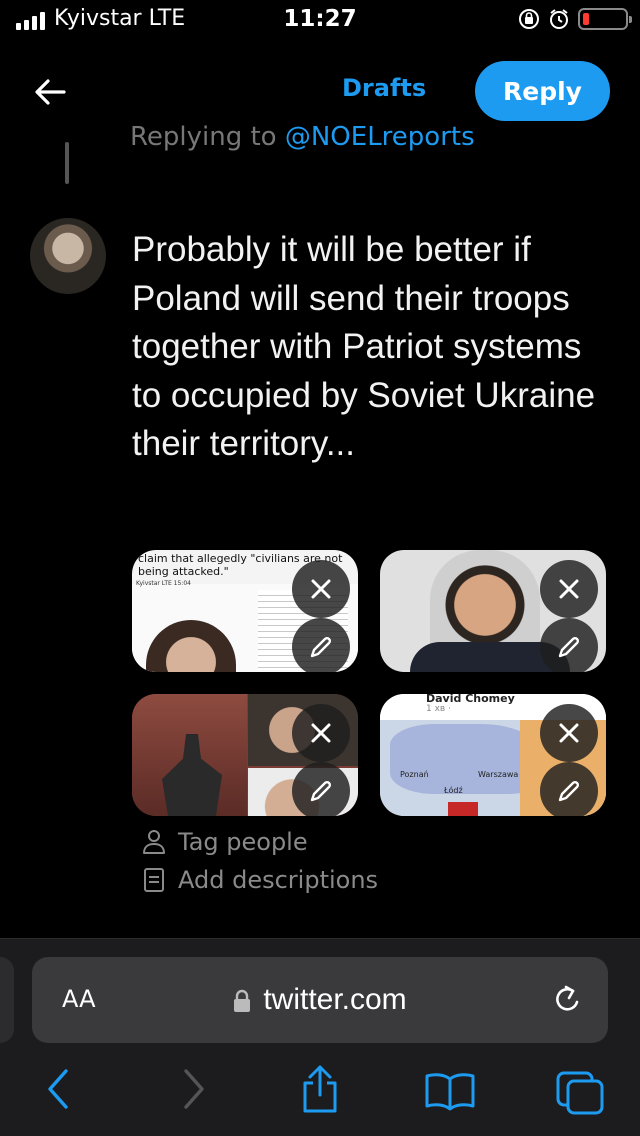 The width and height of the screenshot is (640, 1136). I want to click on tag-people-label: Tag people, so click(243, 842).